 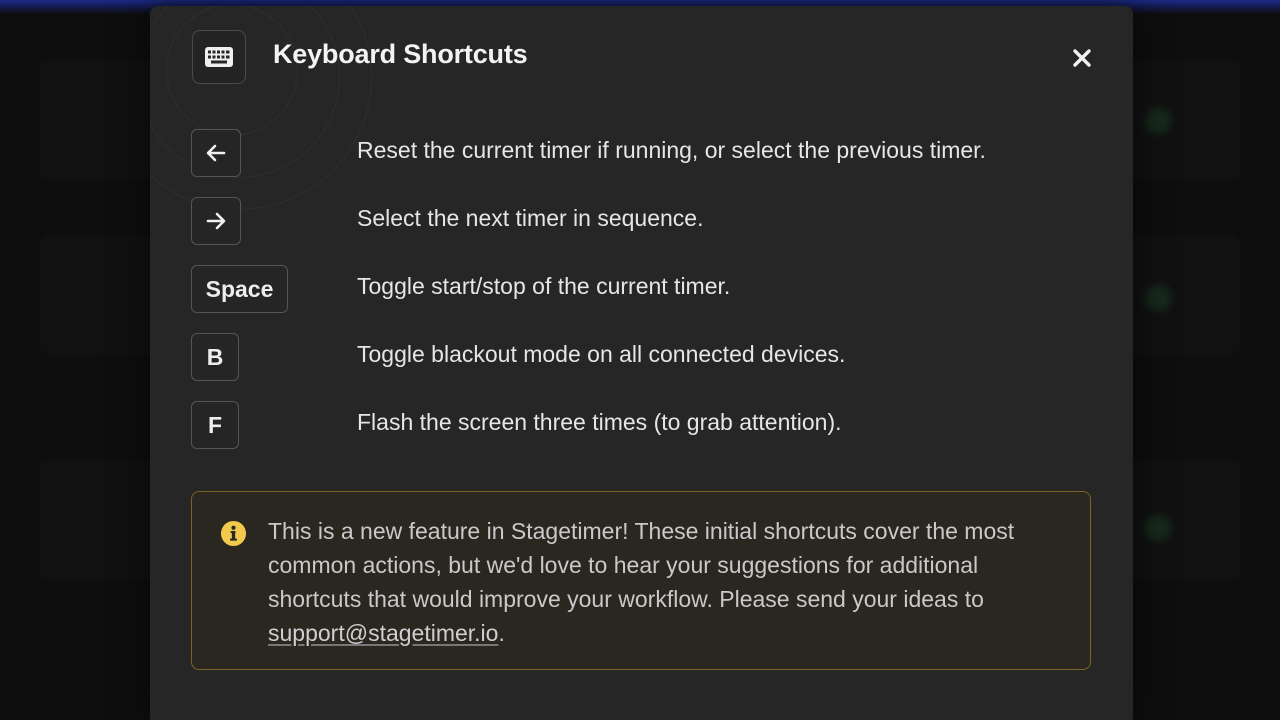 I want to click on key-space: Space, so click(x=239, y=289).